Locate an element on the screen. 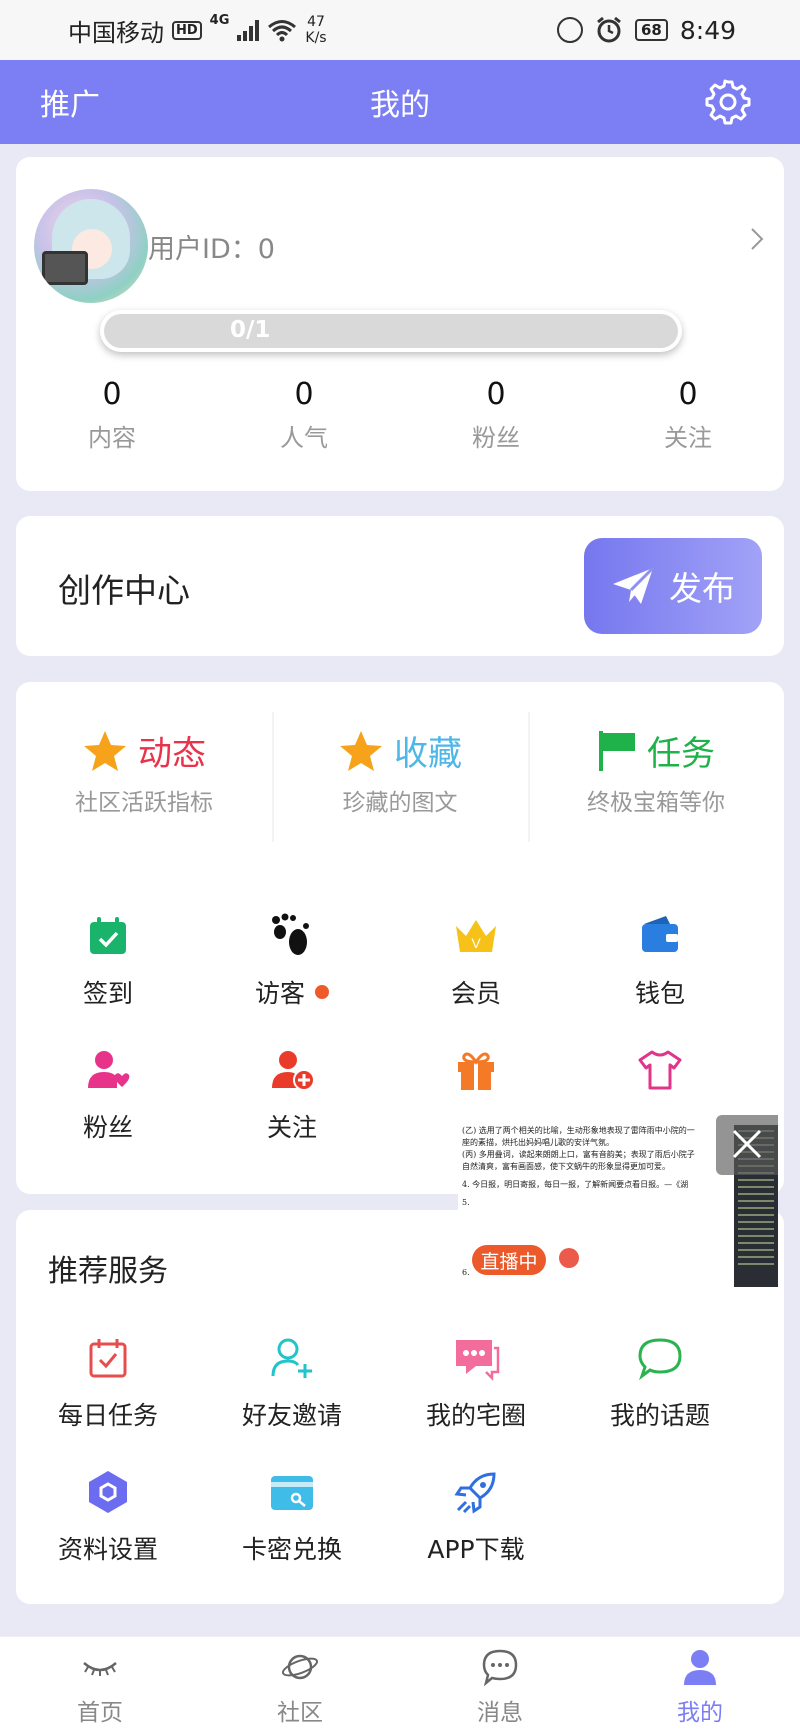 The height and width of the screenshot is (1733, 800). progress-text: 0/1 is located at coordinates (250, 330).